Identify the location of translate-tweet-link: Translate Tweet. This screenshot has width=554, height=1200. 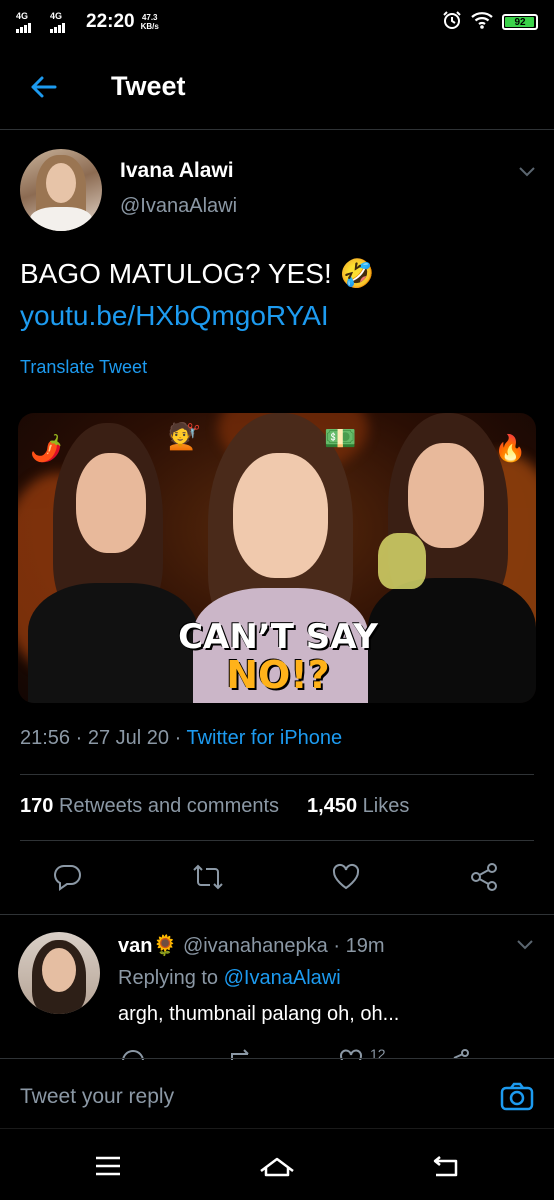
(83, 367).